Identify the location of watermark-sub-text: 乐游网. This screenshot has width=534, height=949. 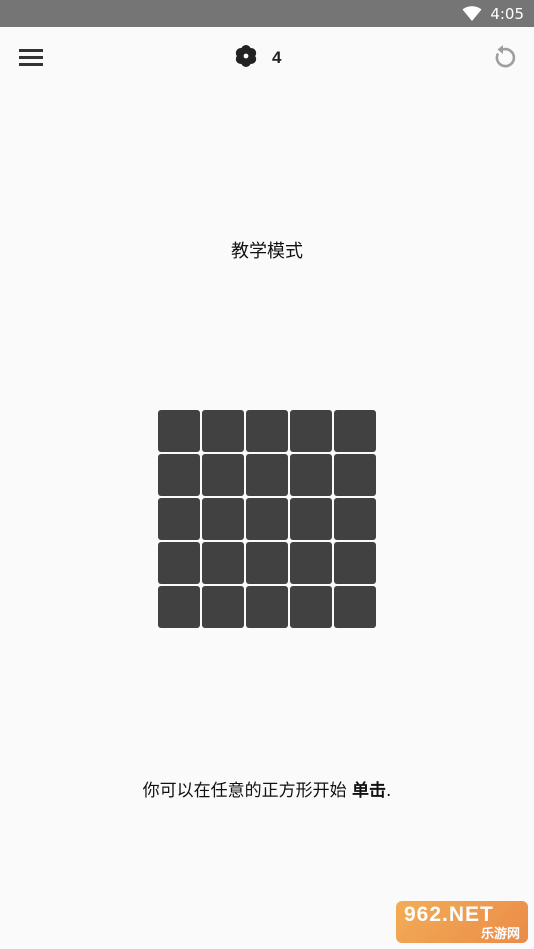
(500, 933).